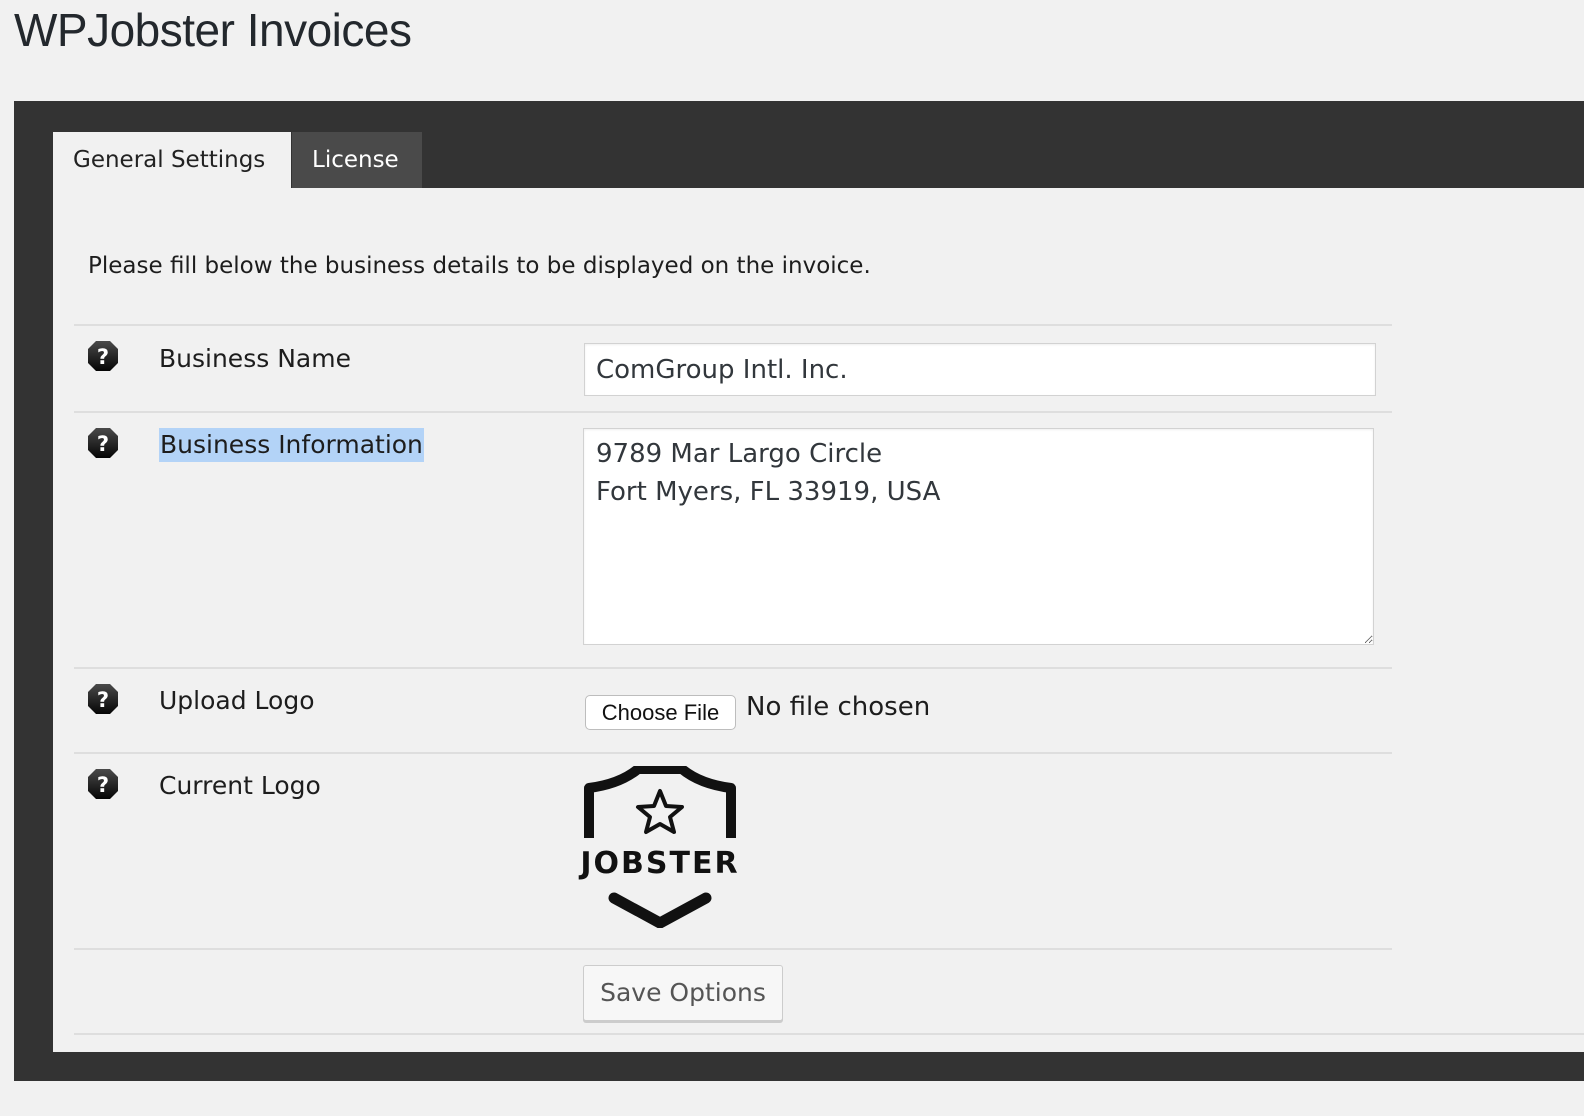 The height and width of the screenshot is (1116, 1584). Describe the element at coordinates (240, 785) in the screenshot. I see `current-logo-label: Current Logo` at that location.